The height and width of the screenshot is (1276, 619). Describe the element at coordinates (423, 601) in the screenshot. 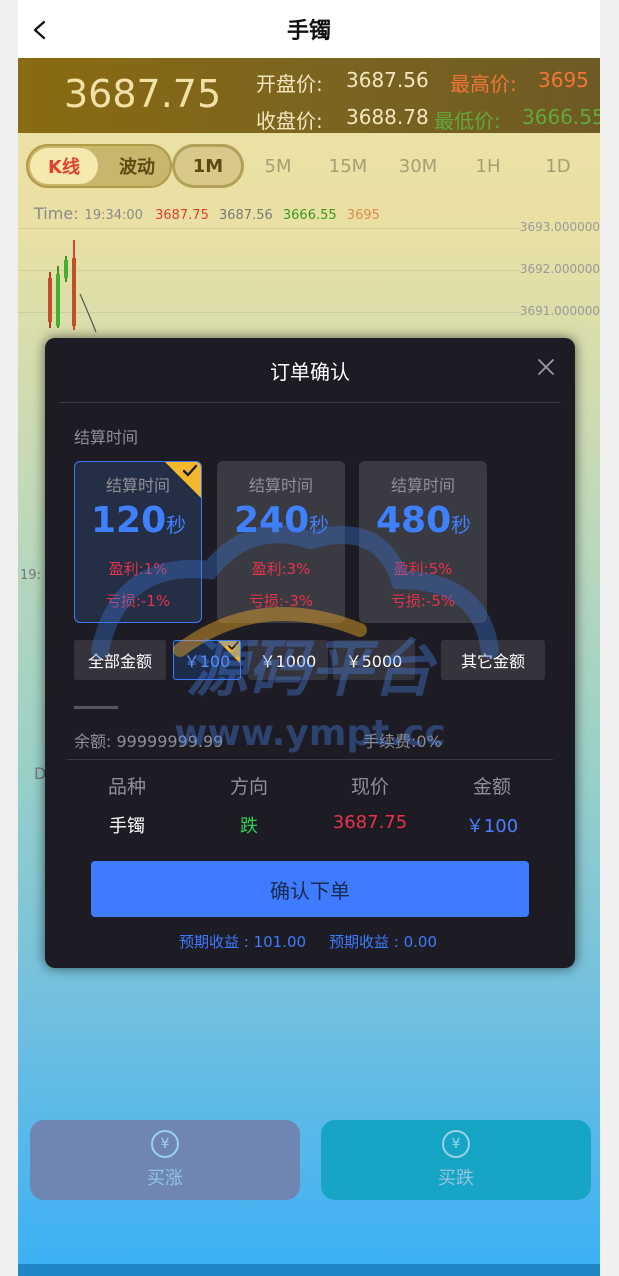

I see `time-card-loss: 亏损:-5%` at that location.